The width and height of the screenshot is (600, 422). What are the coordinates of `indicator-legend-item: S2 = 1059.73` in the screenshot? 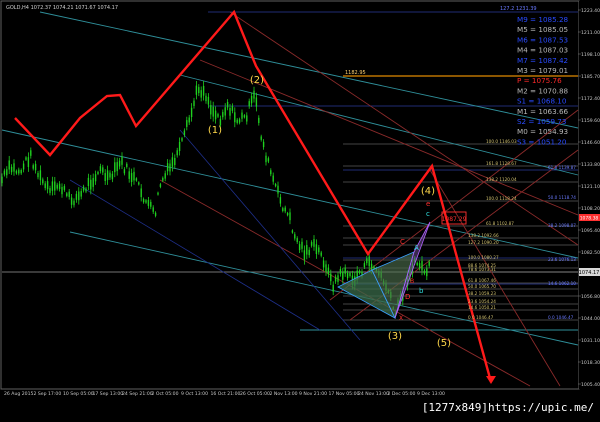 It's located at (541, 121).